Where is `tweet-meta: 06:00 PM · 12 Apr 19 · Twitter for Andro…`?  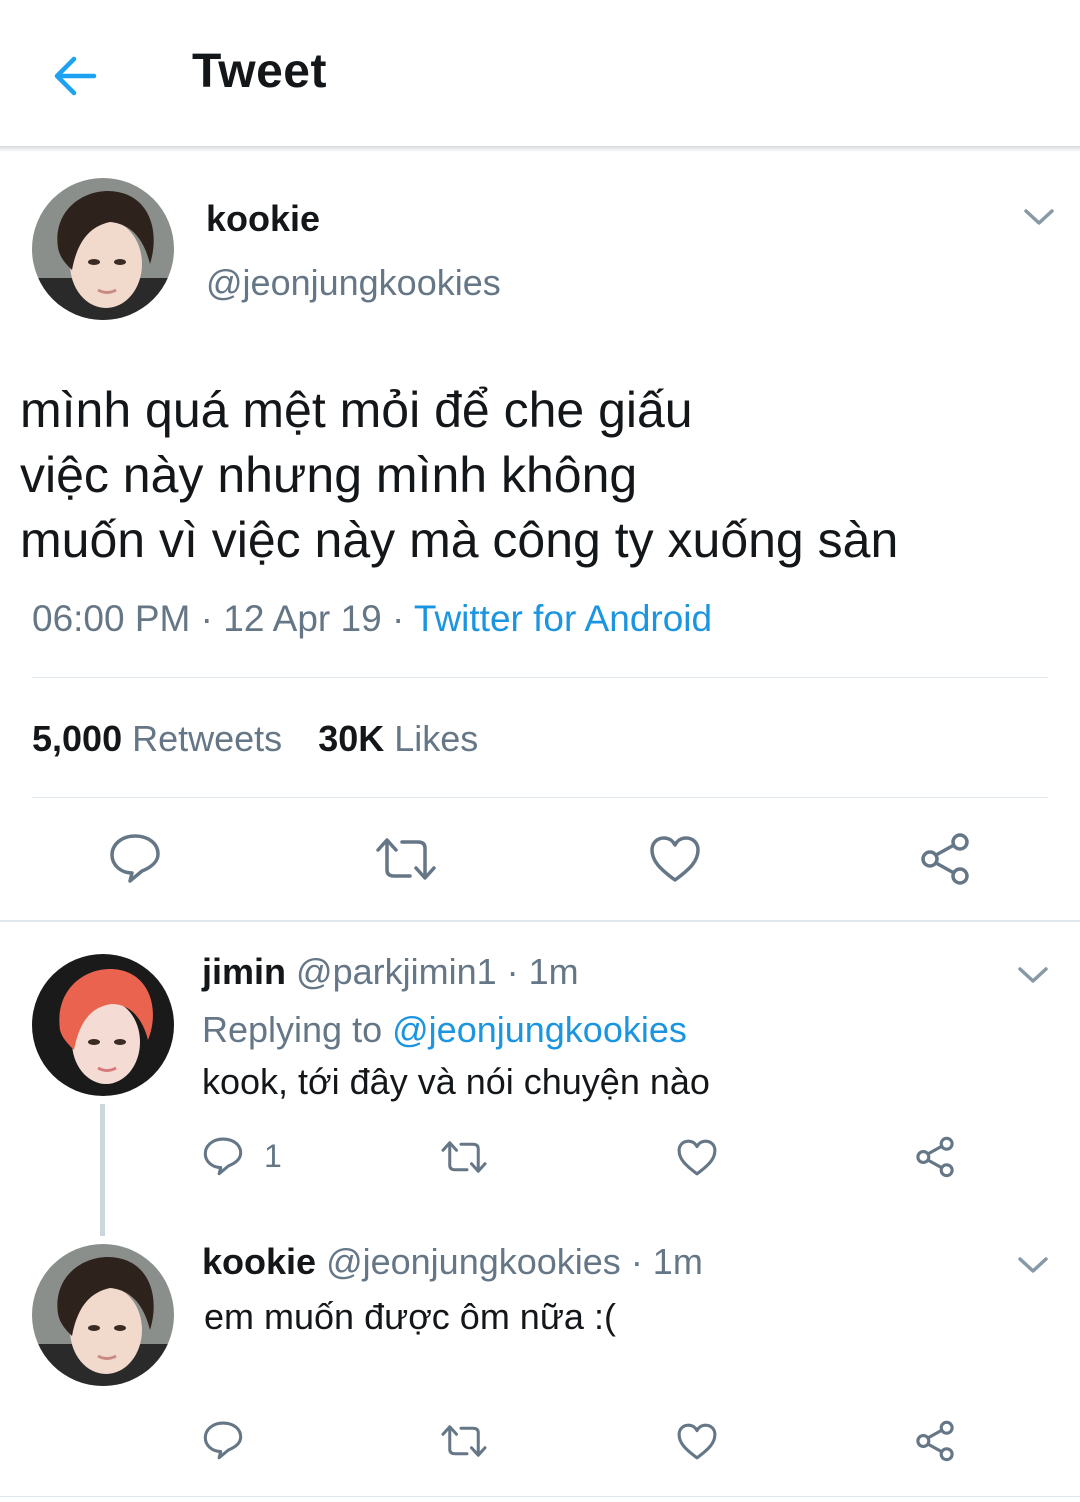
tweet-meta: 06:00 PM · 12 Apr 19 · Twitter for Andro… is located at coordinates (372, 619).